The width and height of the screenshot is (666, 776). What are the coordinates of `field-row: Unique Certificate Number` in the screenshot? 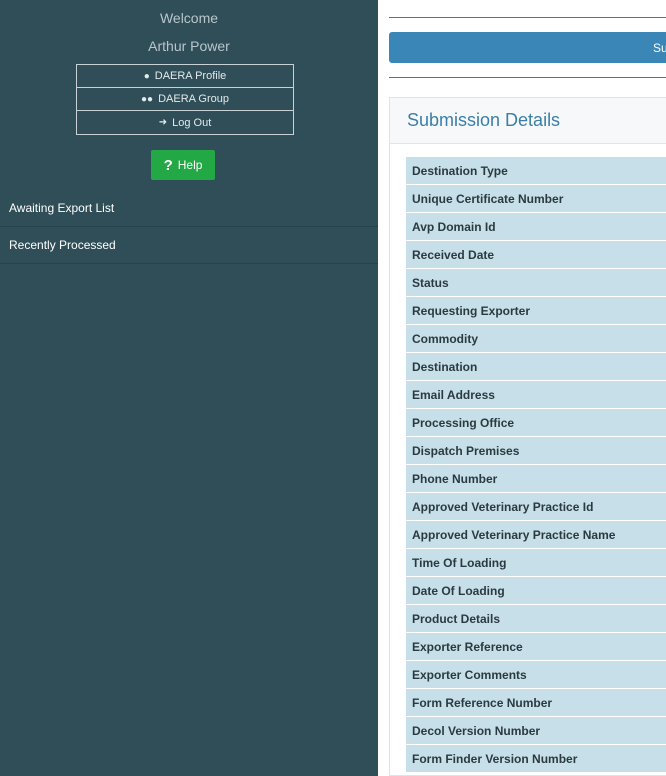 It's located at (536, 199).